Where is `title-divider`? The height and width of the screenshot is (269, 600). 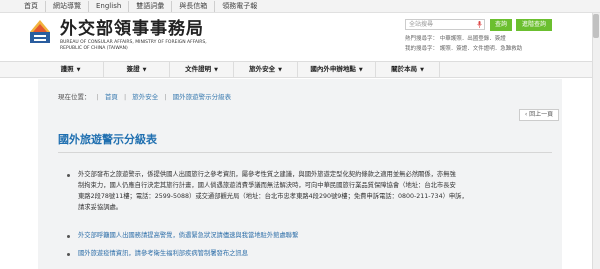 title-divider is located at coordinates (305, 152).